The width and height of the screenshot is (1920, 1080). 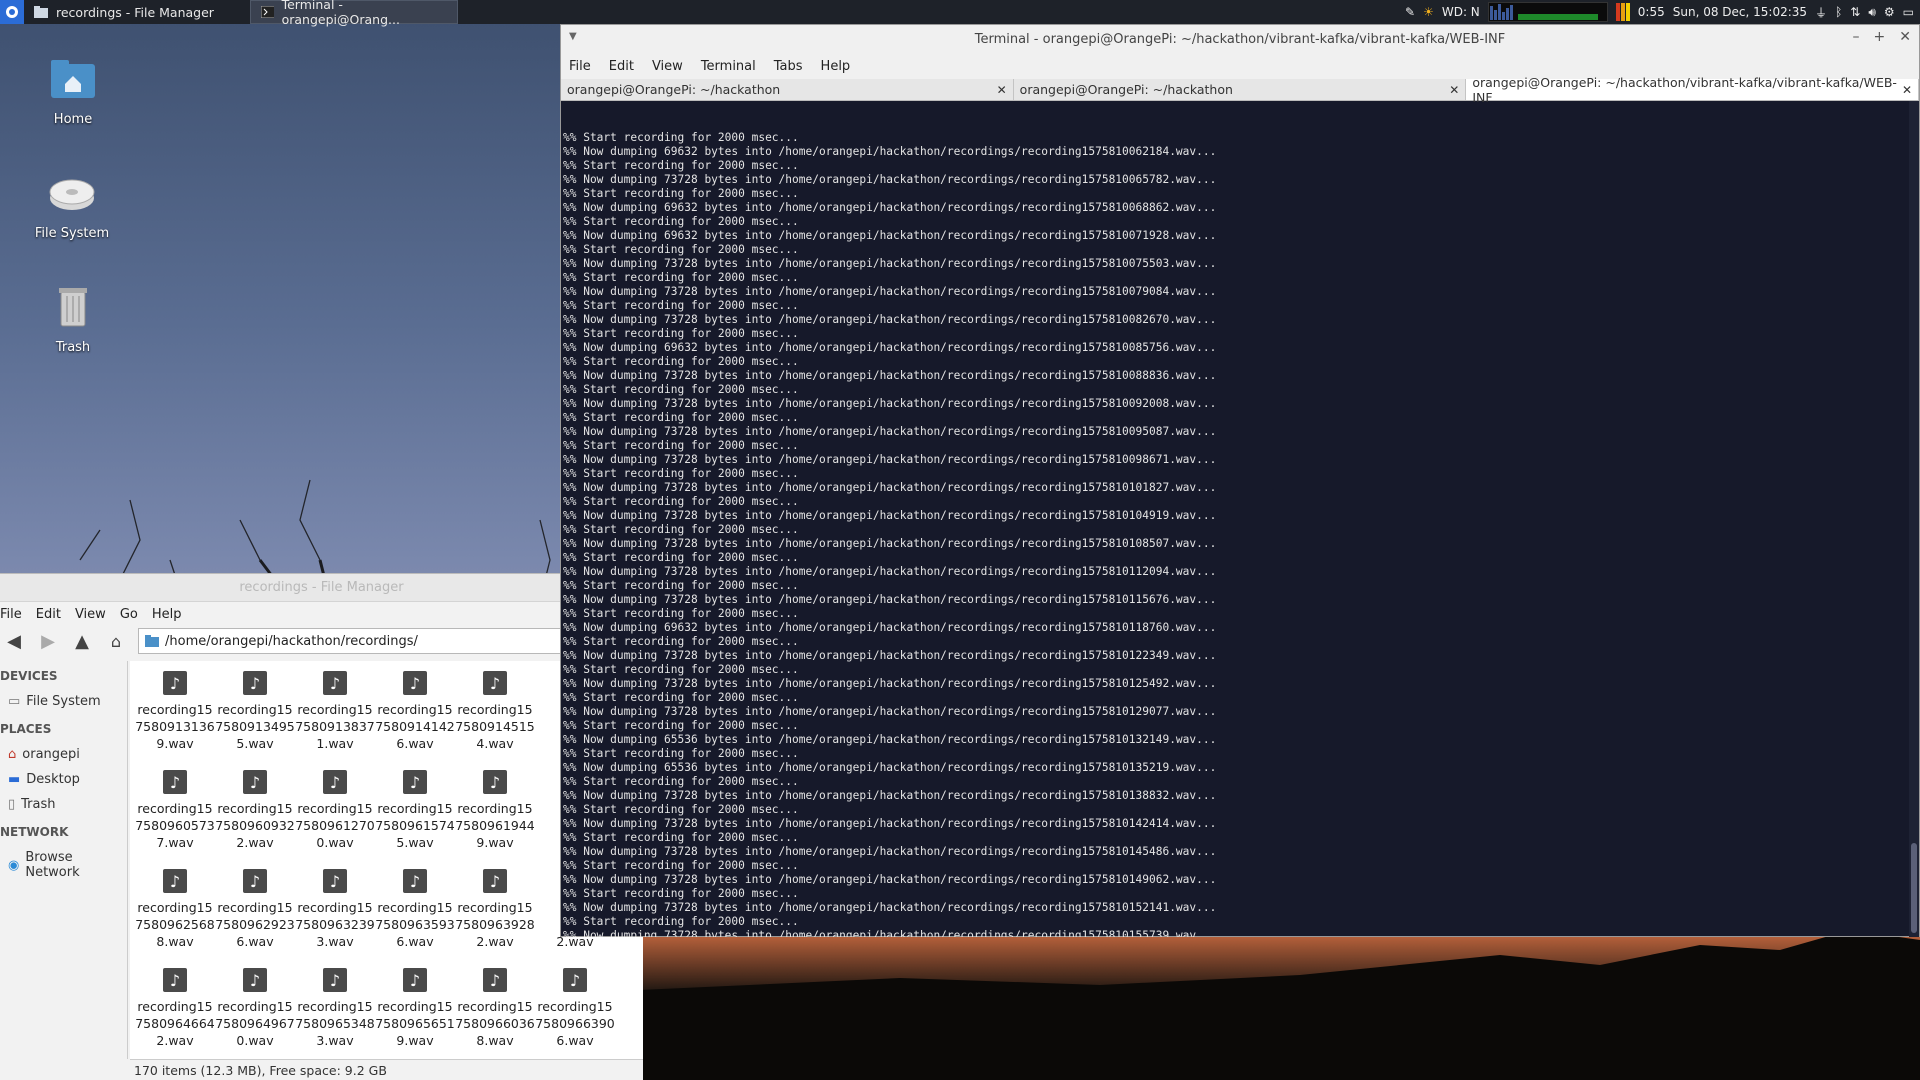 What do you see at coordinates (667, 66) in the screenshot?
I see `term-menu-view: View` at bounding box center [667, 66].